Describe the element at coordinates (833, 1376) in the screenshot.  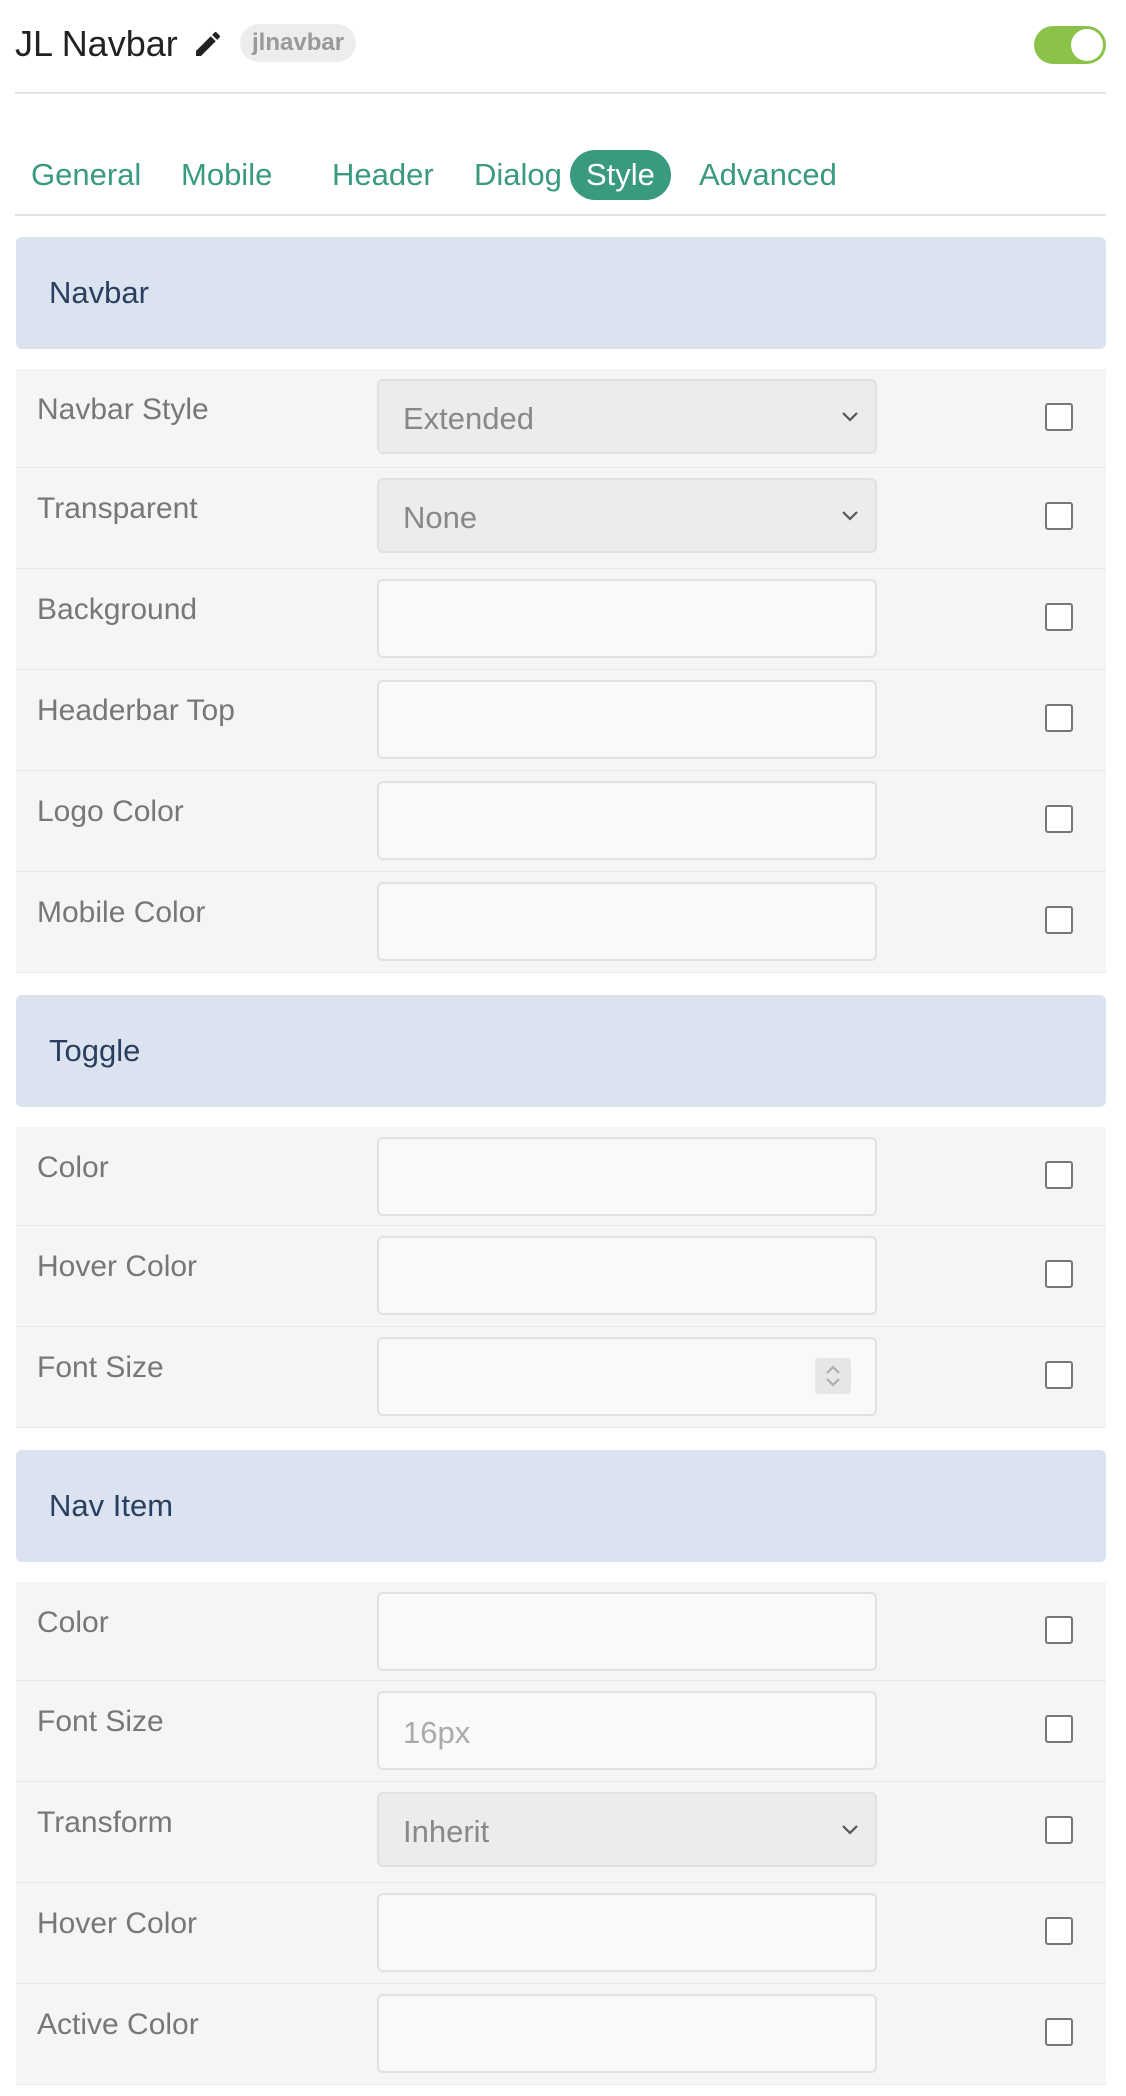
I see `spinner-arrows-icon` at that location.